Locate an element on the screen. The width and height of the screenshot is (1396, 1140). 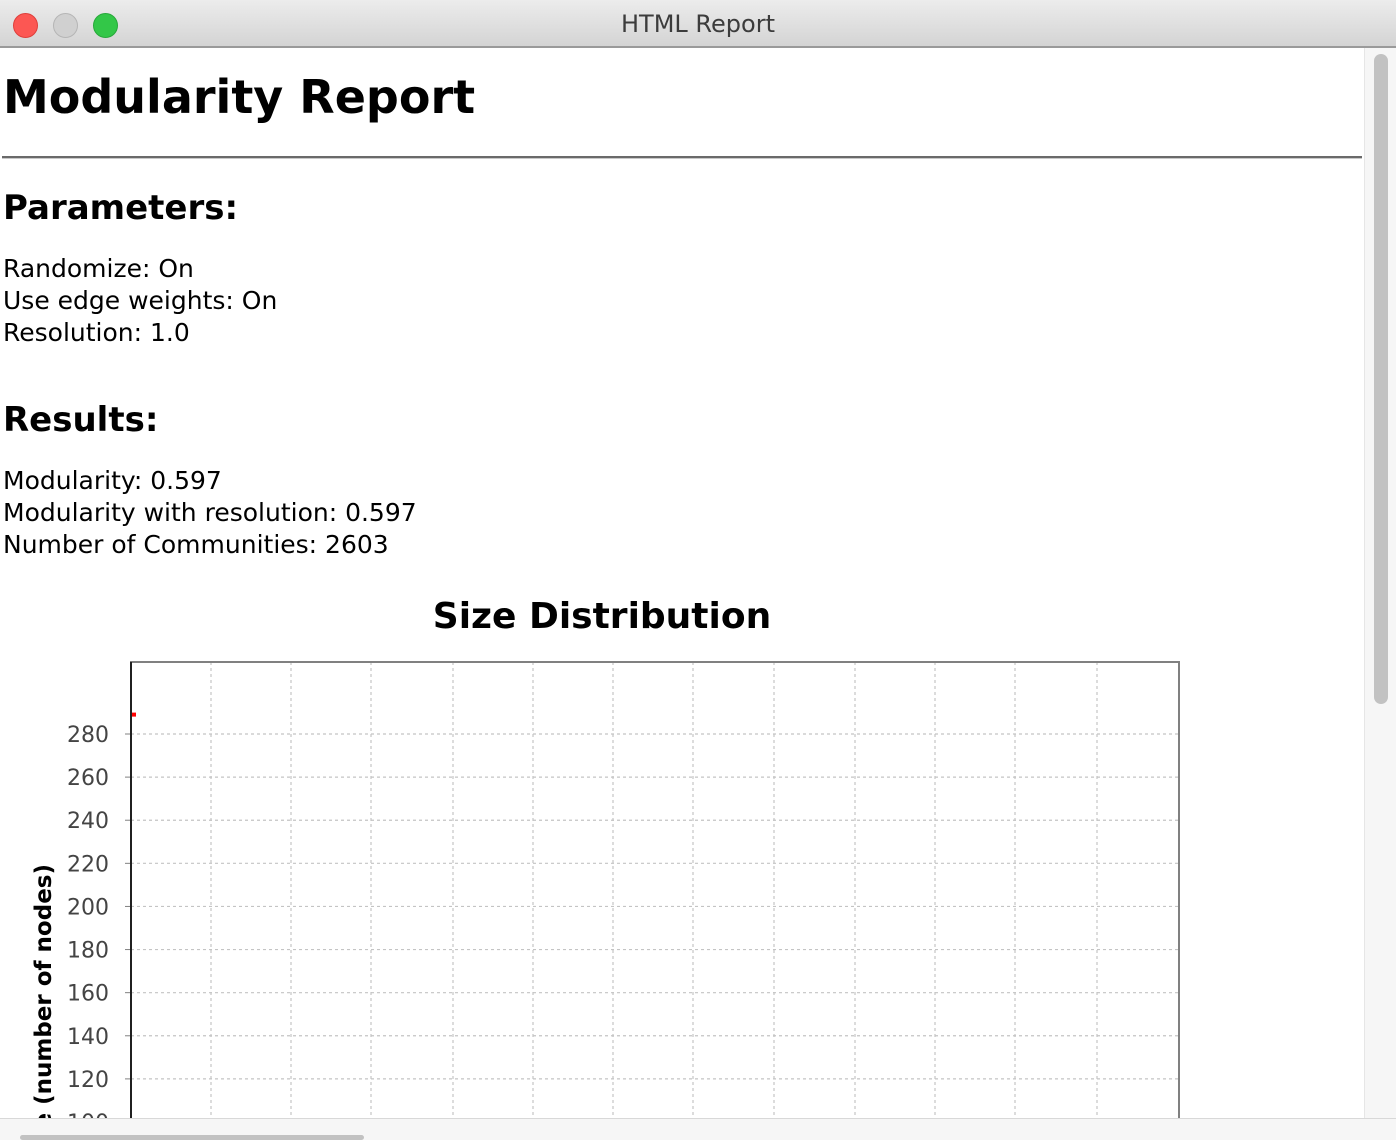
chart-title: Size Distribution is located at coordinates (602, 616).